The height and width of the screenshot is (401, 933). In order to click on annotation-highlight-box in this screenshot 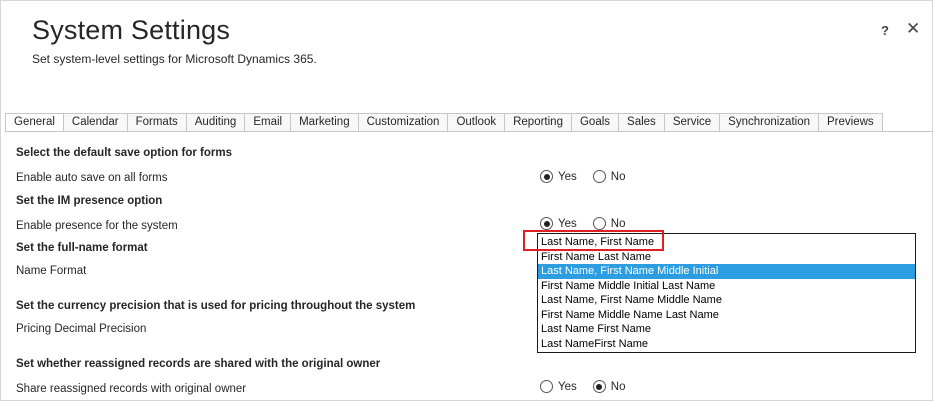, I will do `click(593, 240)`.